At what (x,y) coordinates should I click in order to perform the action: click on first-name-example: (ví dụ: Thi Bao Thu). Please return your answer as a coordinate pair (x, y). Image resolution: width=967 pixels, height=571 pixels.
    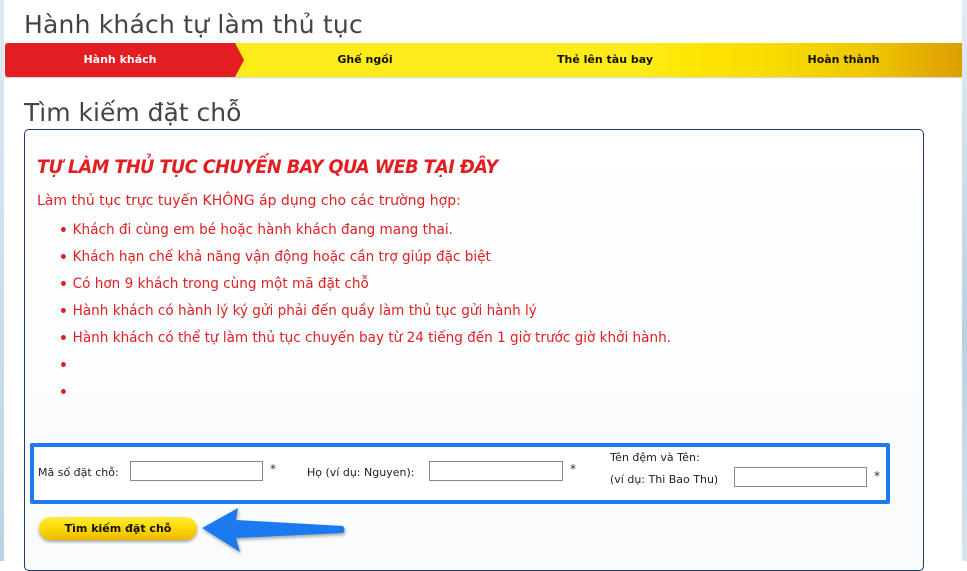
    Looking at the image, I should click on (664, 479).